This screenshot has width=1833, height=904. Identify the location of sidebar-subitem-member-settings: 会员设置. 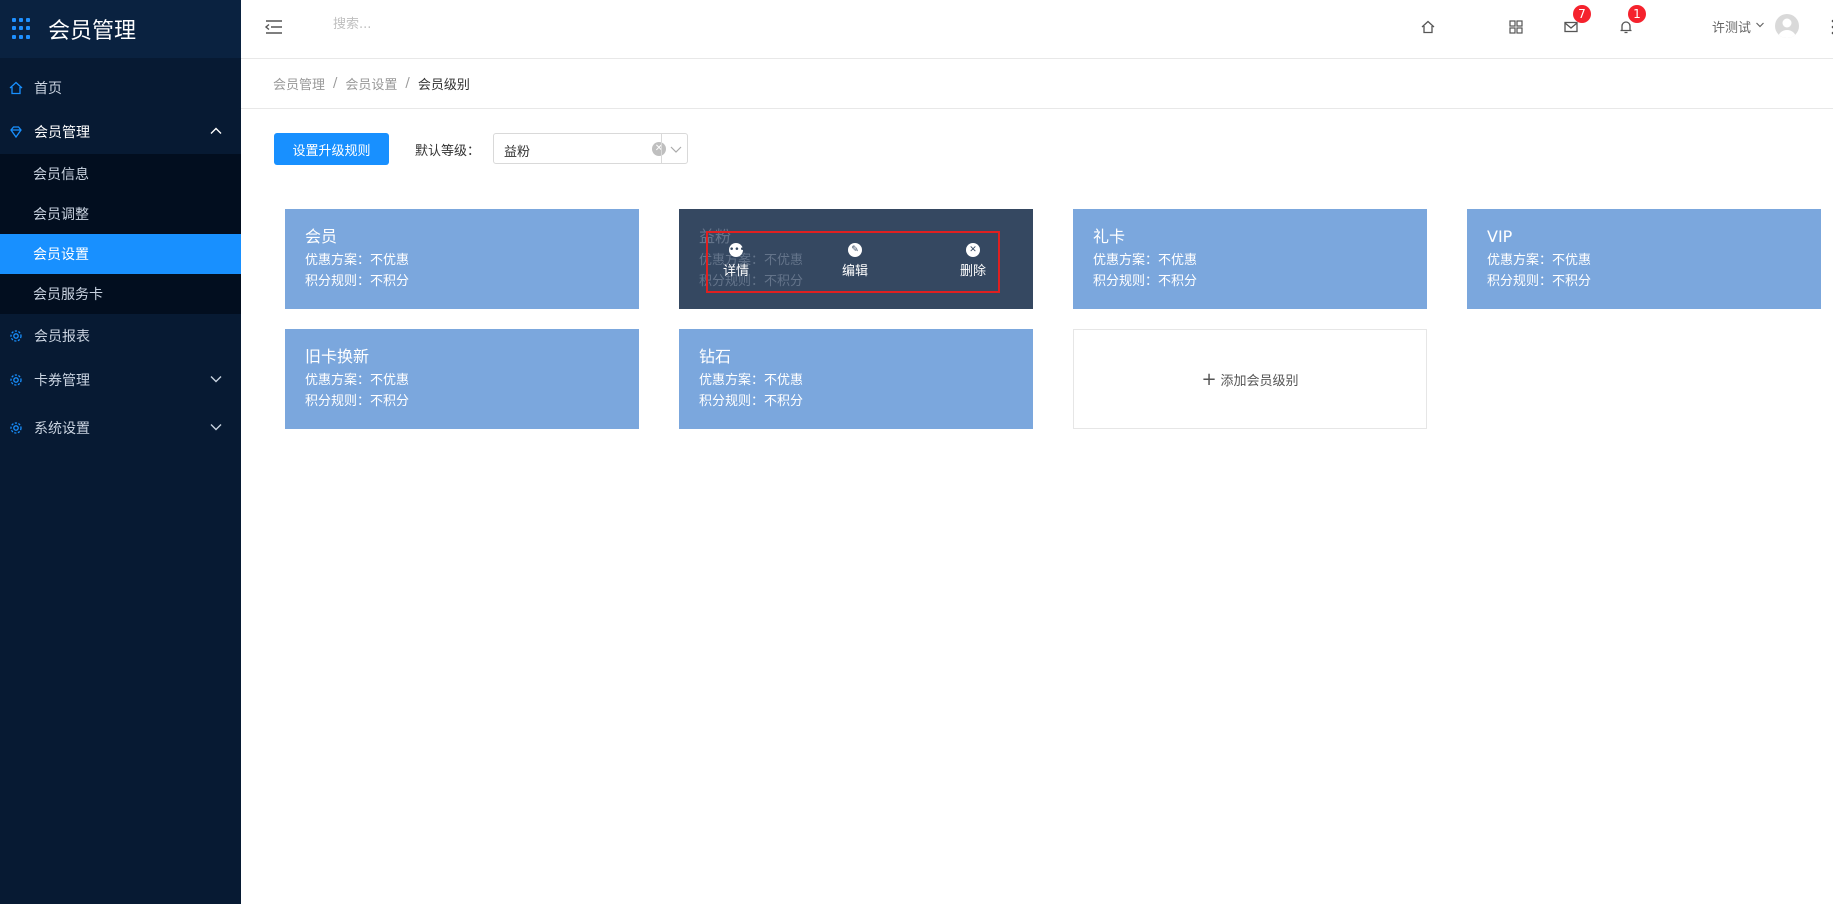
(120, 254).